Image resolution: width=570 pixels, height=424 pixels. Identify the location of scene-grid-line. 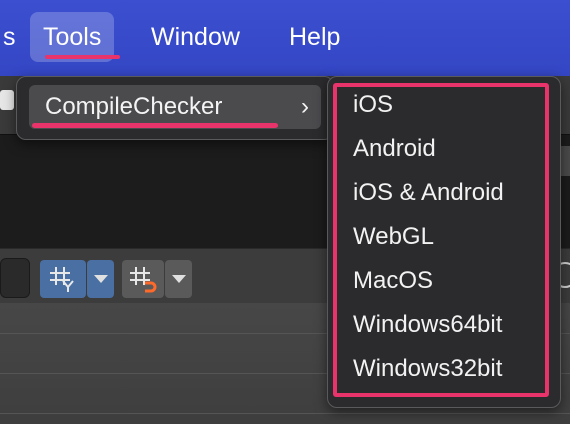
(285, 413).